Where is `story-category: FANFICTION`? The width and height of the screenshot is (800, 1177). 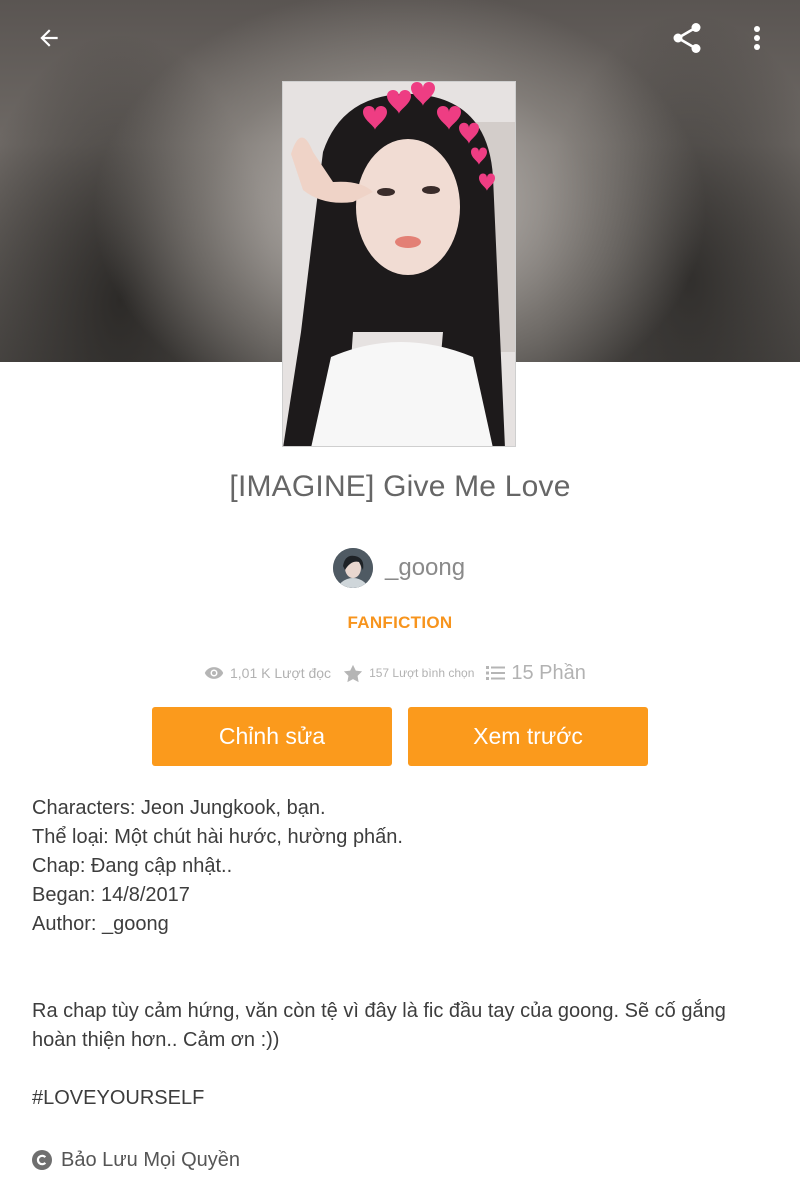
story-category: FANFICTION is located at coordinates (400, 623).